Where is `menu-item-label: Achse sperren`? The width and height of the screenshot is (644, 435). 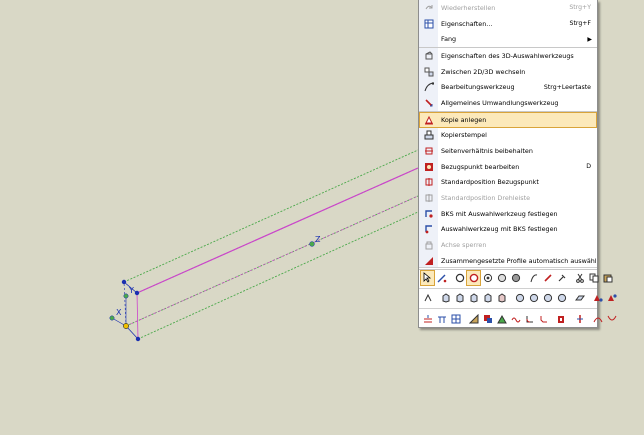
menu-item-label: Achse sperren is located at coordinates (464, 245).